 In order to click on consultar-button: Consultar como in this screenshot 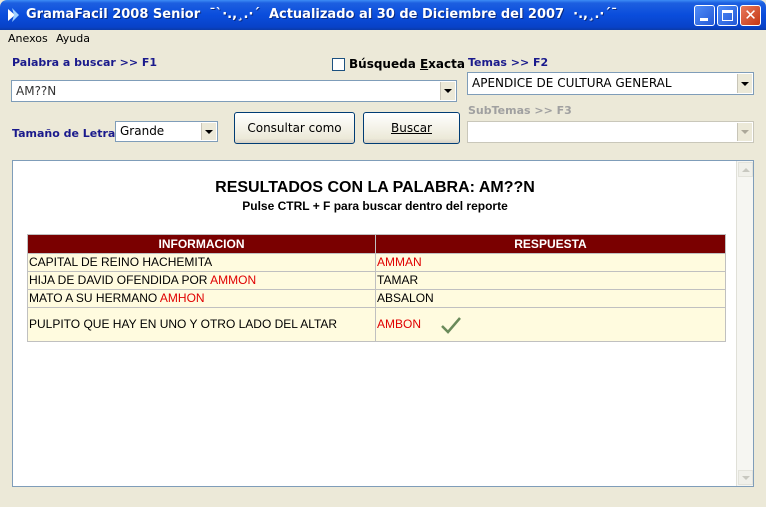, I will do `click(294, 128)`.